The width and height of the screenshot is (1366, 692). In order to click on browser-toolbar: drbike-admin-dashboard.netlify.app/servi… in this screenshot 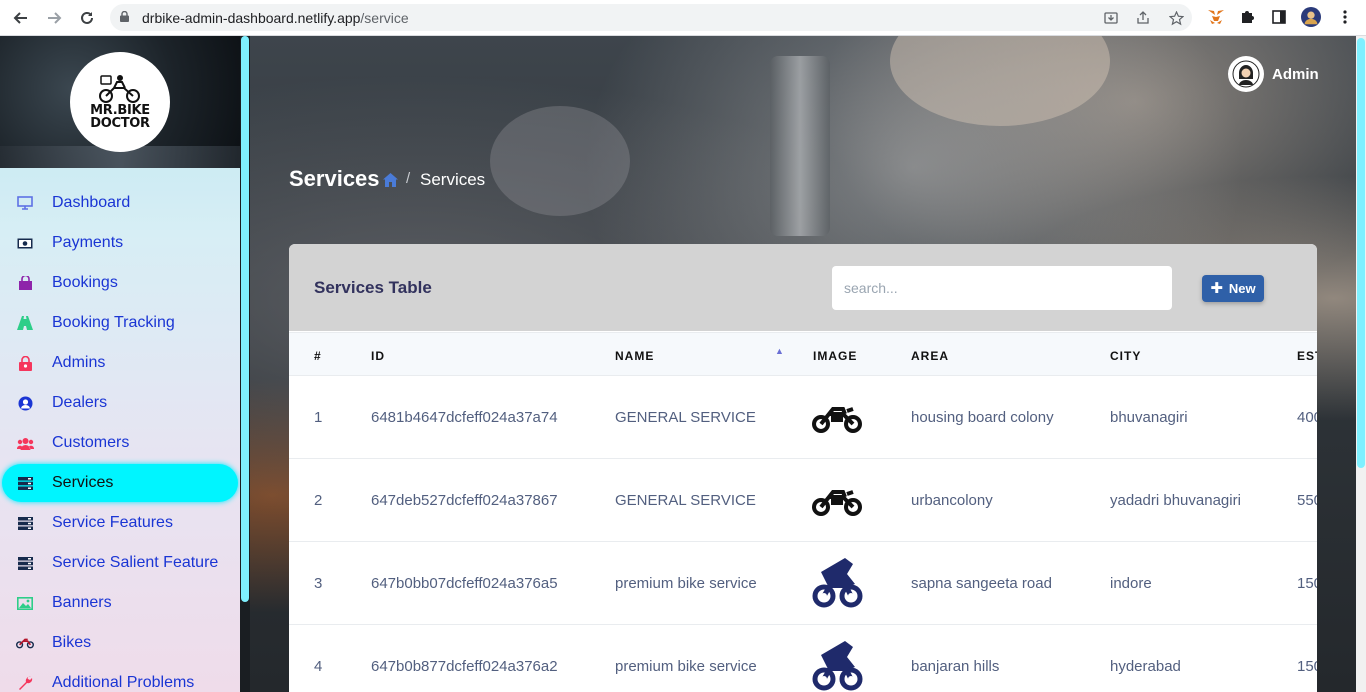, I will do `click(683, 18)`.